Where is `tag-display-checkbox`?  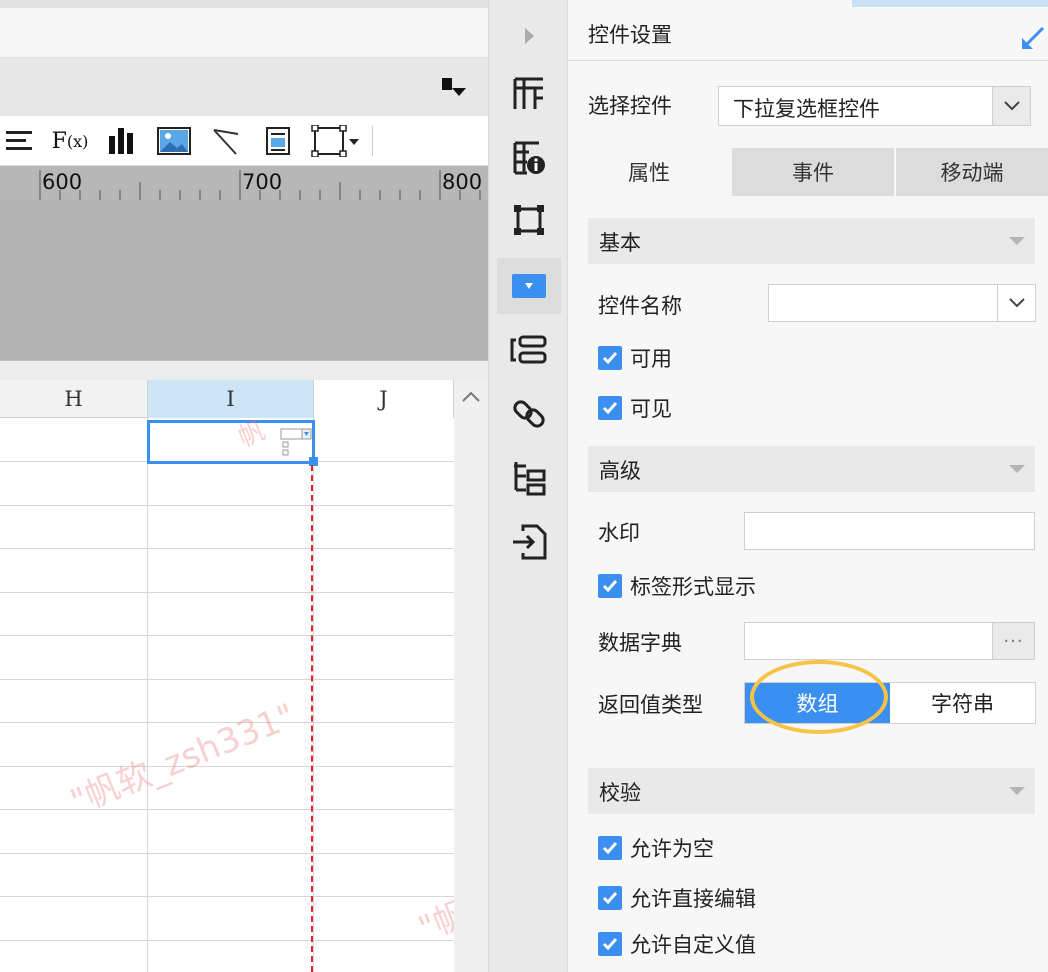
tag-display-checkbox is located at coordinates (610, 586).